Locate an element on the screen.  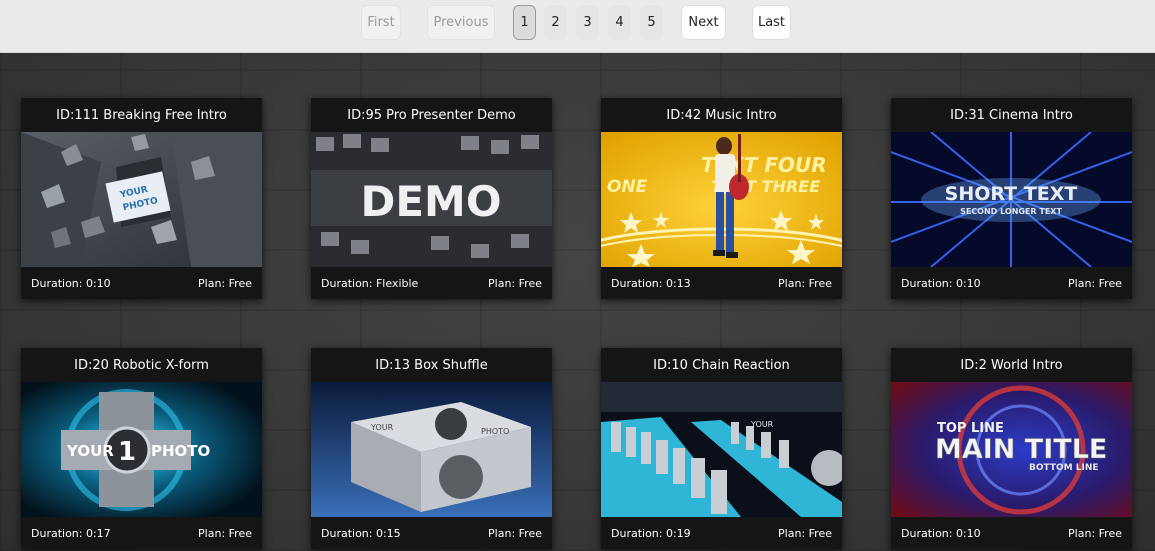
thumb-caption: SHORT TEXT is located at coordinates (1011, 194).